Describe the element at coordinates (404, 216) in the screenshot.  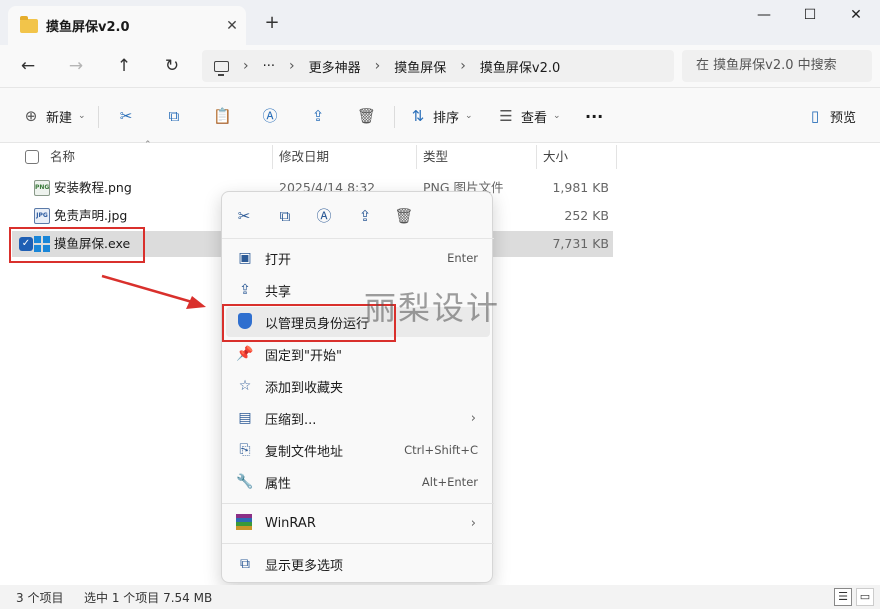
I see `trash-icon: 🗑` at that location.